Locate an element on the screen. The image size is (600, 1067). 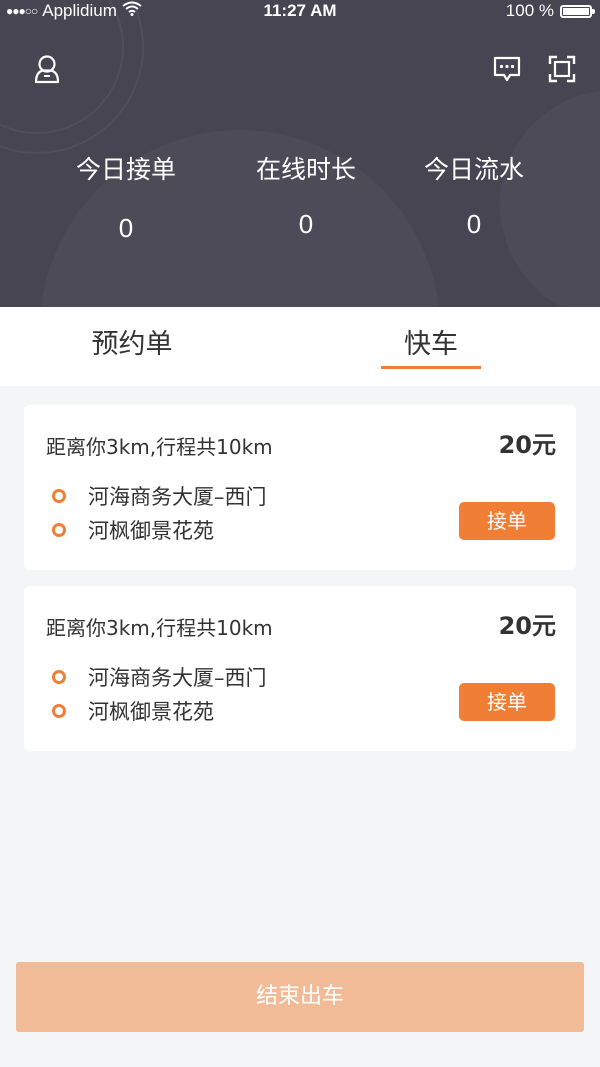
status-bar: ●●●○○ Applidium 11:27 AM 100 % is located at coordinates (300, 12).